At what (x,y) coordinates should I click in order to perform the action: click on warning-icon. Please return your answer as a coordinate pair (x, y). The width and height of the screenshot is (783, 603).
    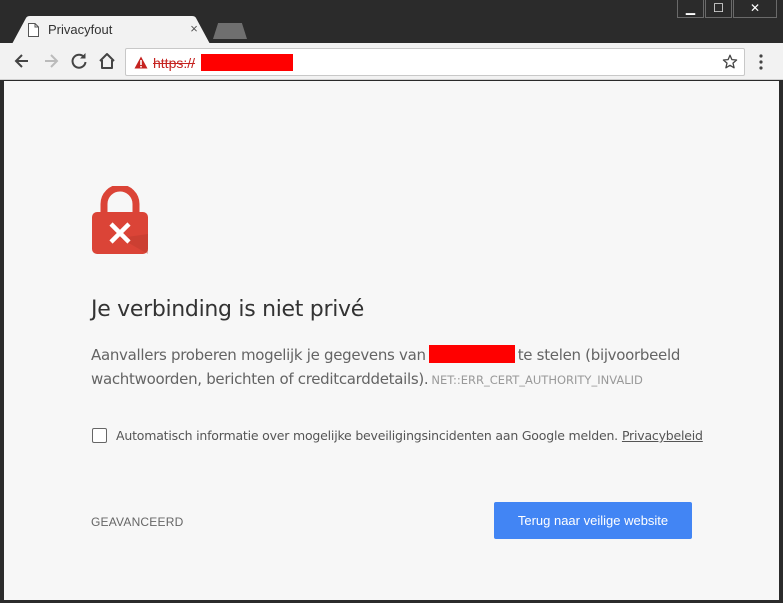
    Looking at the image, I should click on (141, 62).